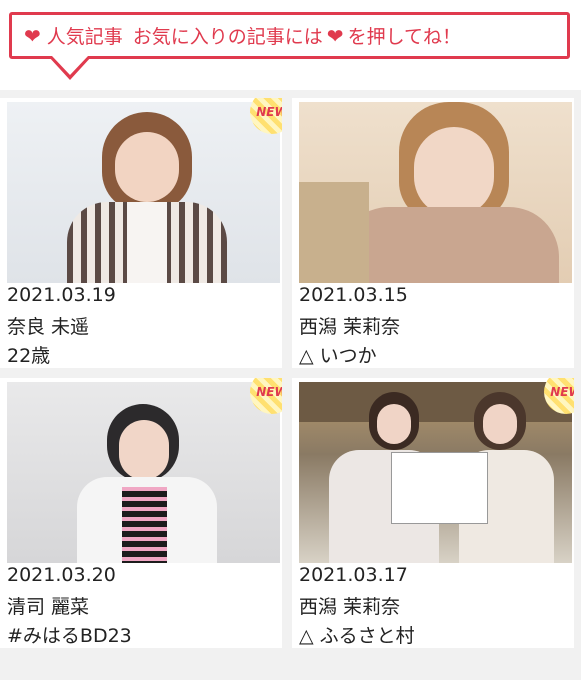 This screenshot has height=680, width=581. What do you see at coordinates (70, 65) in the screenshot?
I see `banner-pointer-fill` at bounding box center [70, 65].